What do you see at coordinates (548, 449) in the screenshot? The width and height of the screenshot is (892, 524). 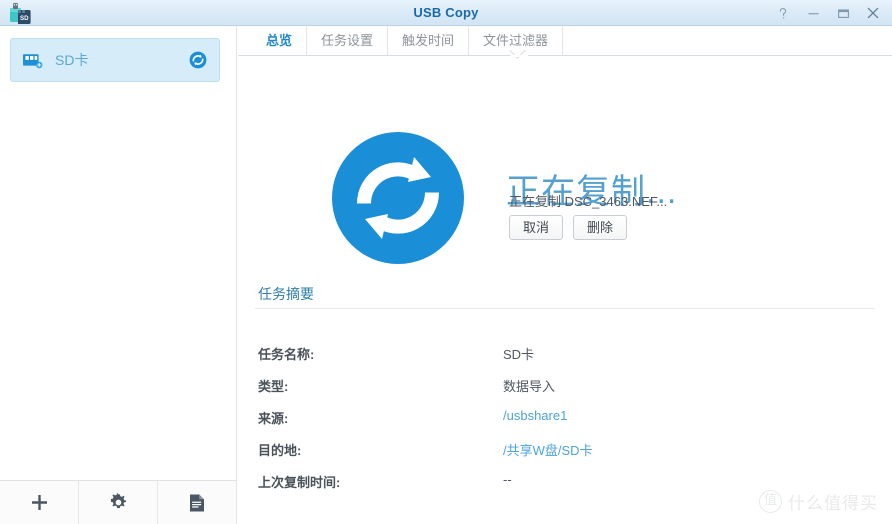 I see `summary-value-destination-link: /共享W盘/SD卡` at bounding box center [548, 449].